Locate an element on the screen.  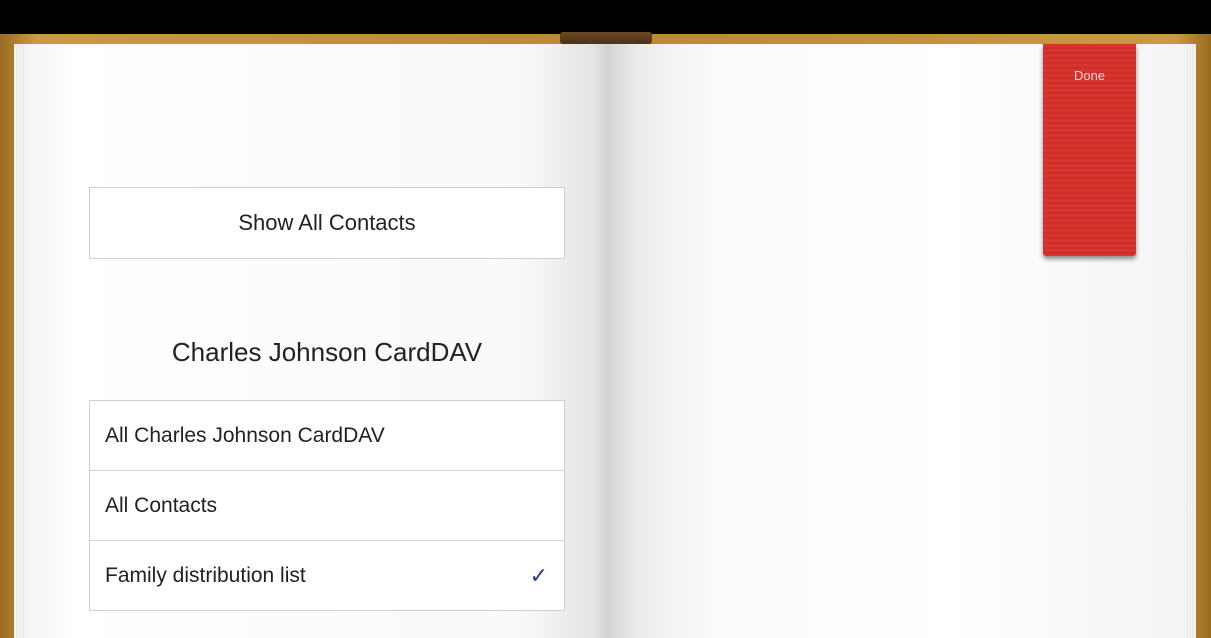
done-label: Done is located at coordinates (1089, 75).